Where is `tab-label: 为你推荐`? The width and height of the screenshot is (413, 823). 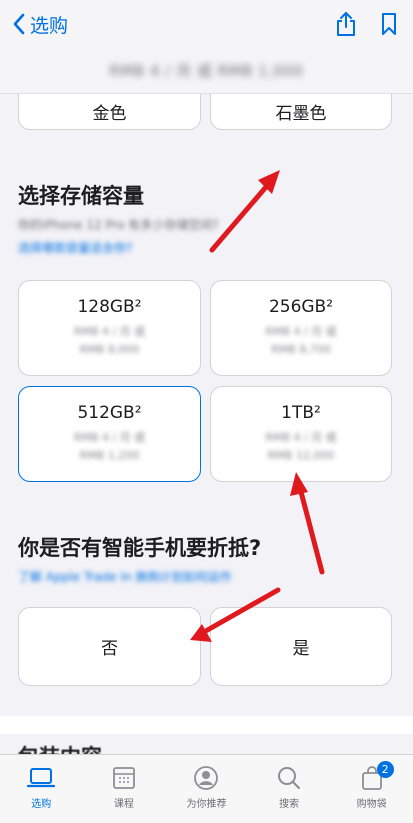 tab-label: 为你推荐 is located at coordinates (206, 804).